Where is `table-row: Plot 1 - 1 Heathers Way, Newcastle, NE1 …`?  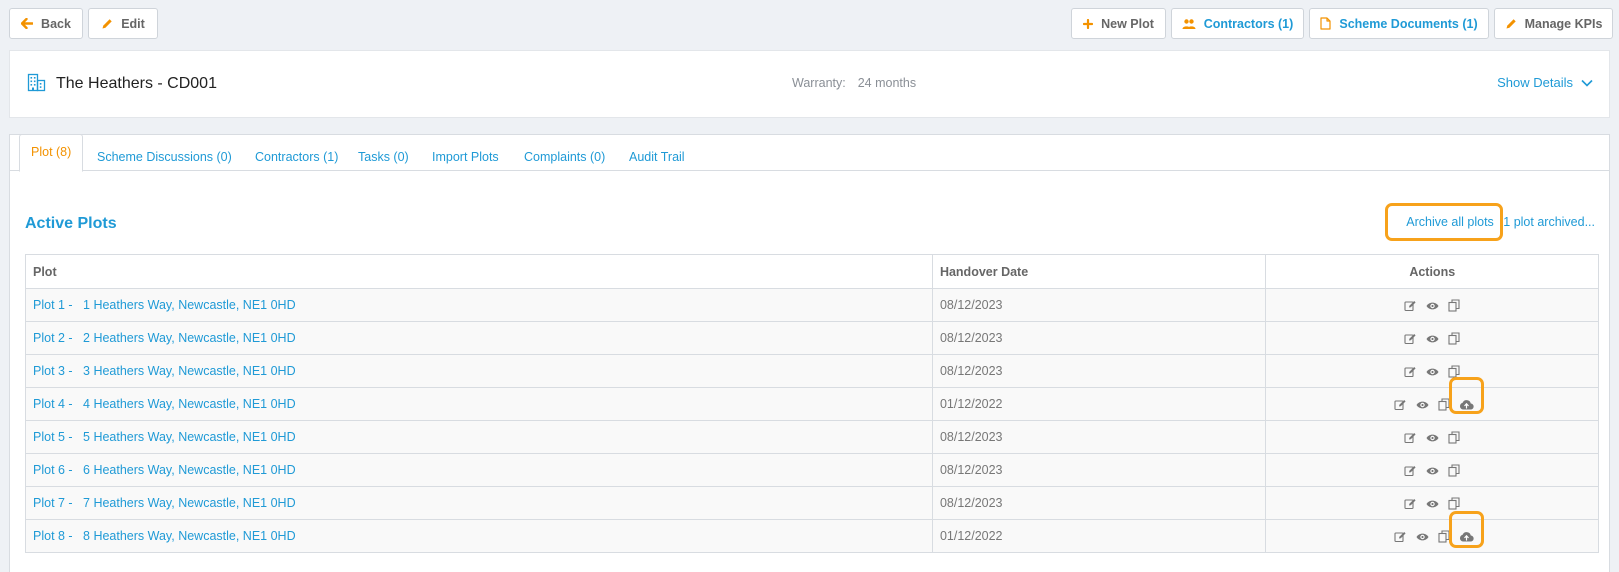
table-row: Plot 1 - 1 Heathers Way, Newcastle, NE1 … is located at coordinates (812, 305).